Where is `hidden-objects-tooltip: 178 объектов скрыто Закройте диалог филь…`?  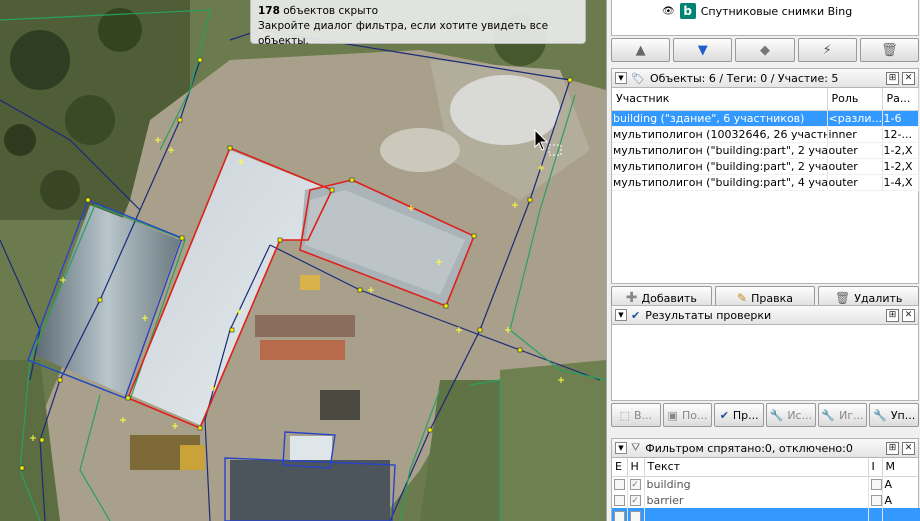 hidden-objects-tooltip: 178 объектов скрыто Закройте диалог филь… is located at coordinates (418, 23).